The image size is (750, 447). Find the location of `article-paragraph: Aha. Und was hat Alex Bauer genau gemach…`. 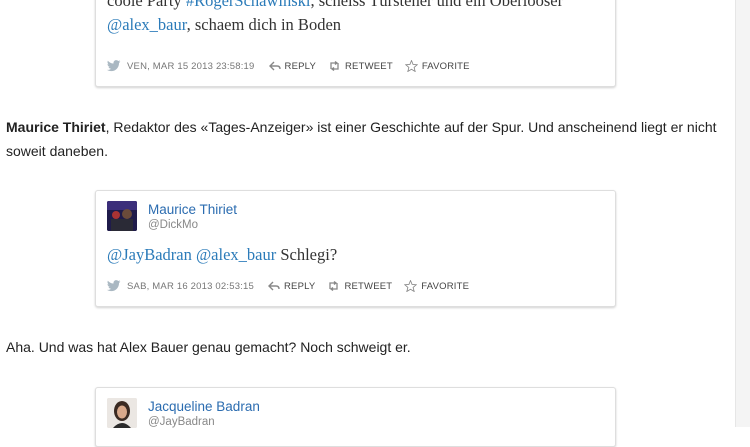

article-paragraph: Aha. Und was hat Alex Bauer genau gemach… is located at coordinates (366, 347).